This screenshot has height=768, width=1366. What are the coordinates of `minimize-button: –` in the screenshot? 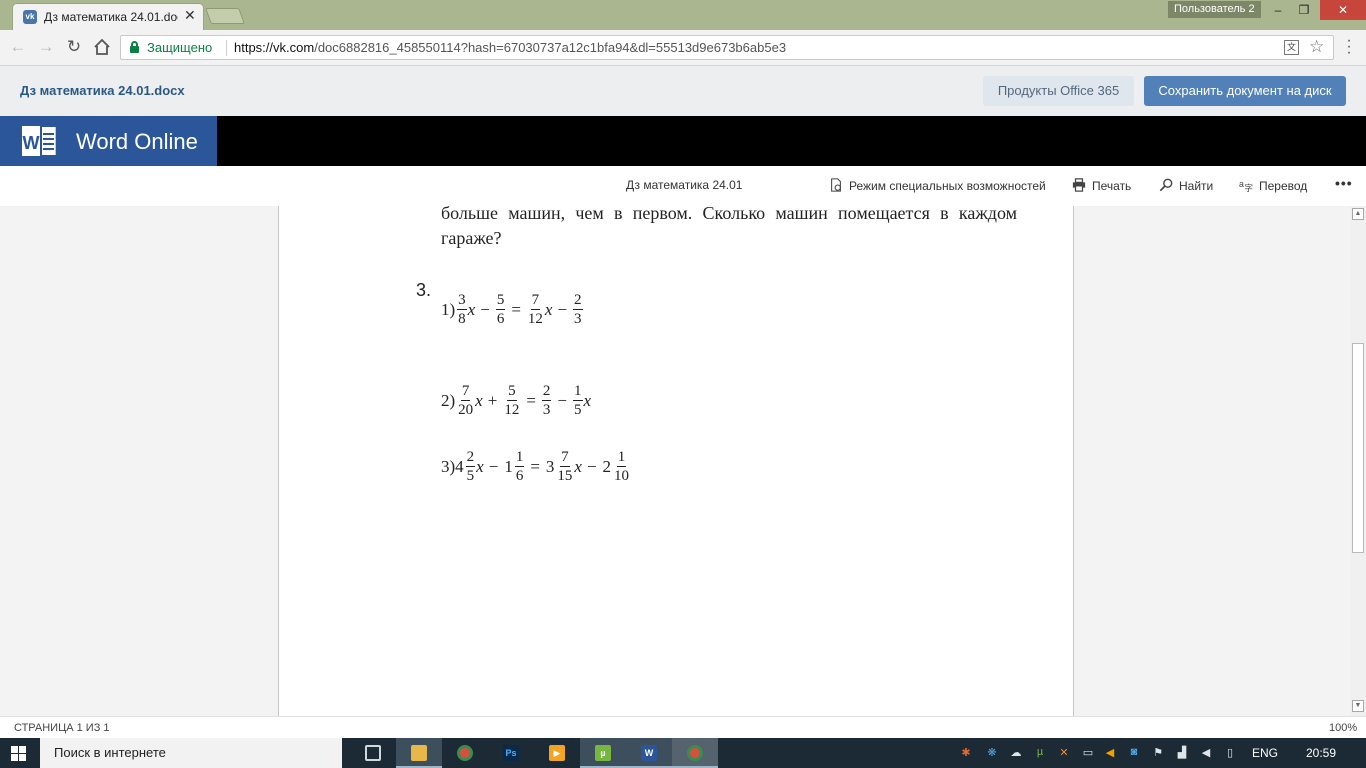 It's located at (1278, 10).